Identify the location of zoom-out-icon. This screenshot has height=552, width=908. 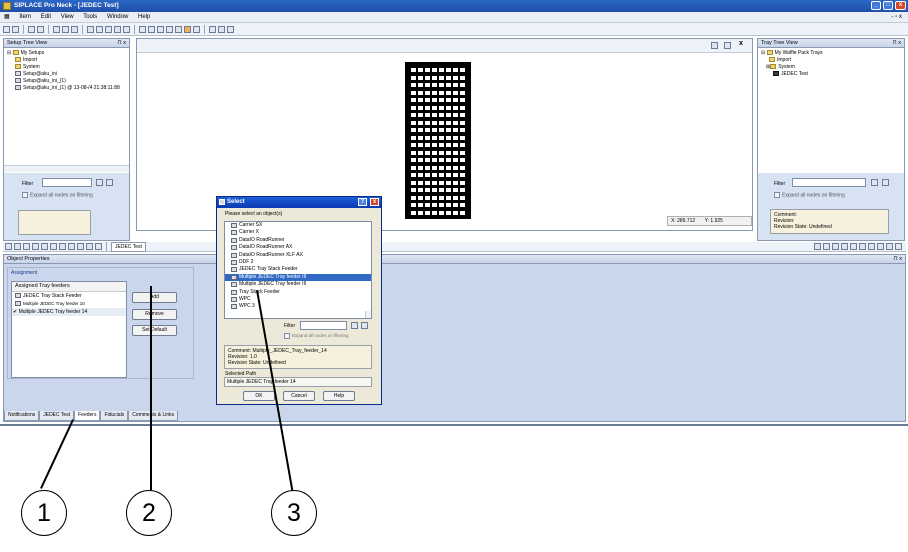
(151, 29).